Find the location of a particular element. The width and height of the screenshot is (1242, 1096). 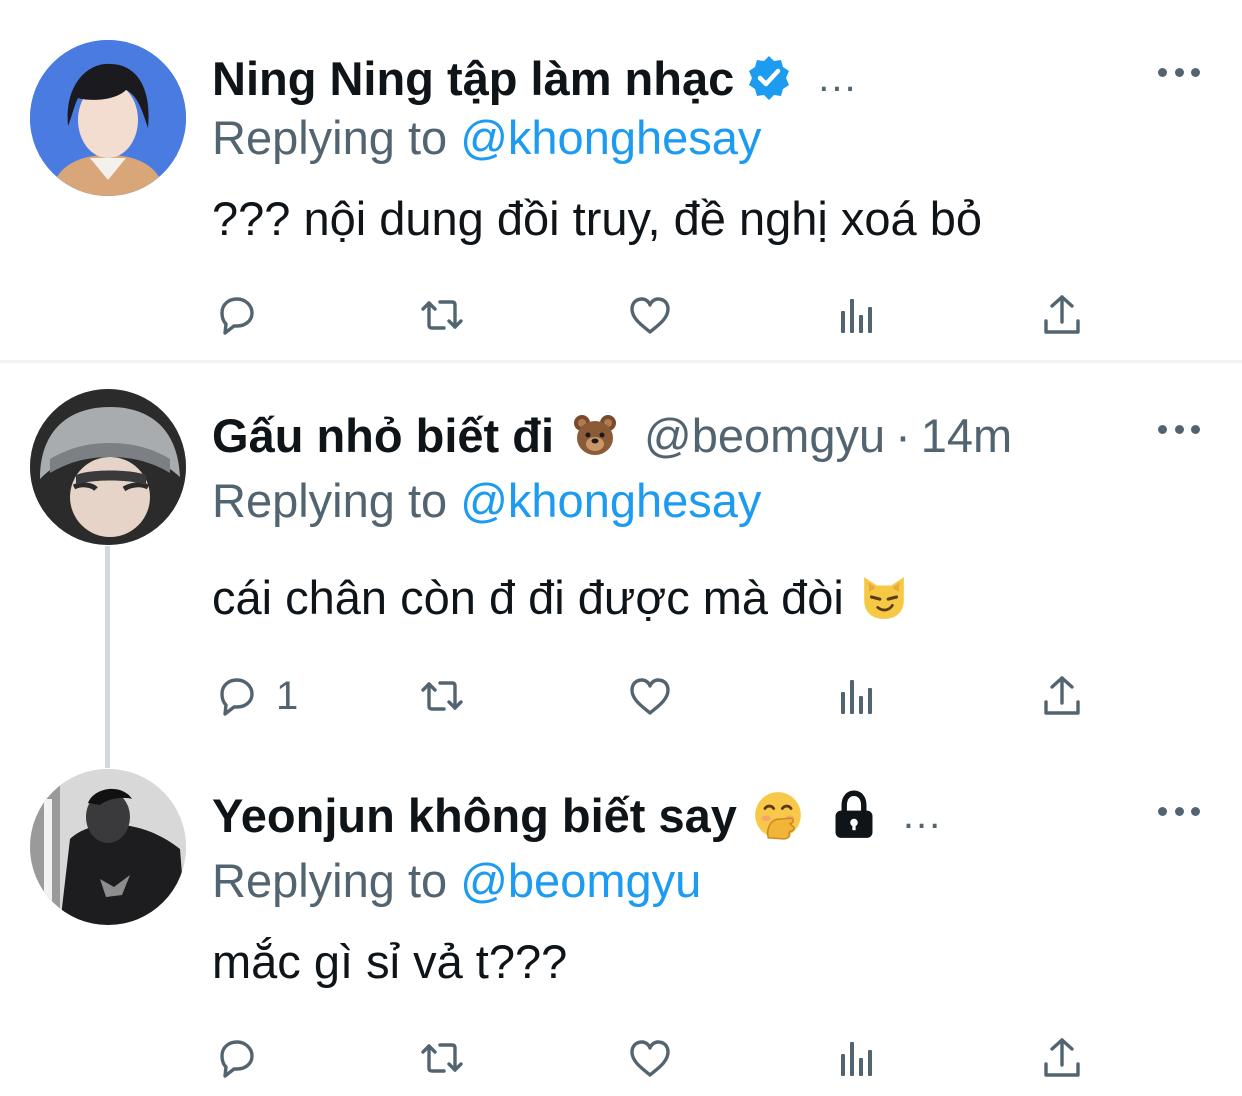

replying-mention-link: @beomgyu is located at coordinates (580, 880).